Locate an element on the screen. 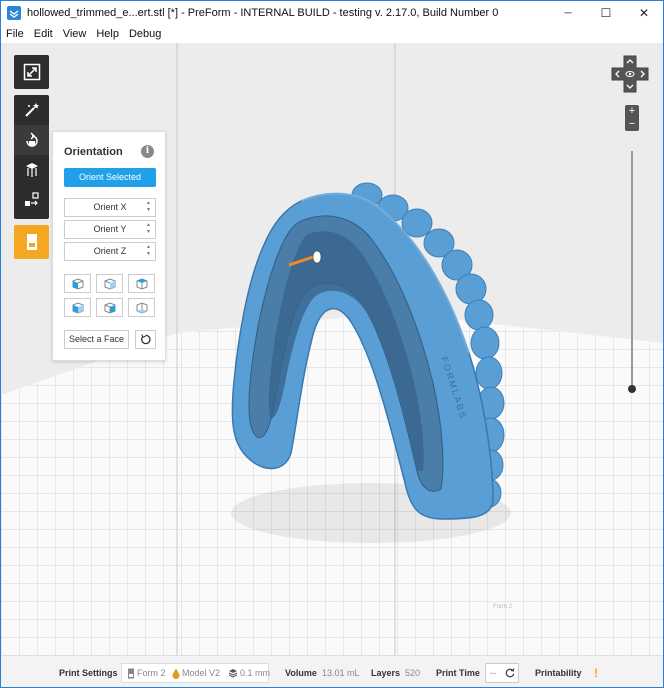  menu-bar: File Edit View Help Debug is located at coordinates (332, 34).